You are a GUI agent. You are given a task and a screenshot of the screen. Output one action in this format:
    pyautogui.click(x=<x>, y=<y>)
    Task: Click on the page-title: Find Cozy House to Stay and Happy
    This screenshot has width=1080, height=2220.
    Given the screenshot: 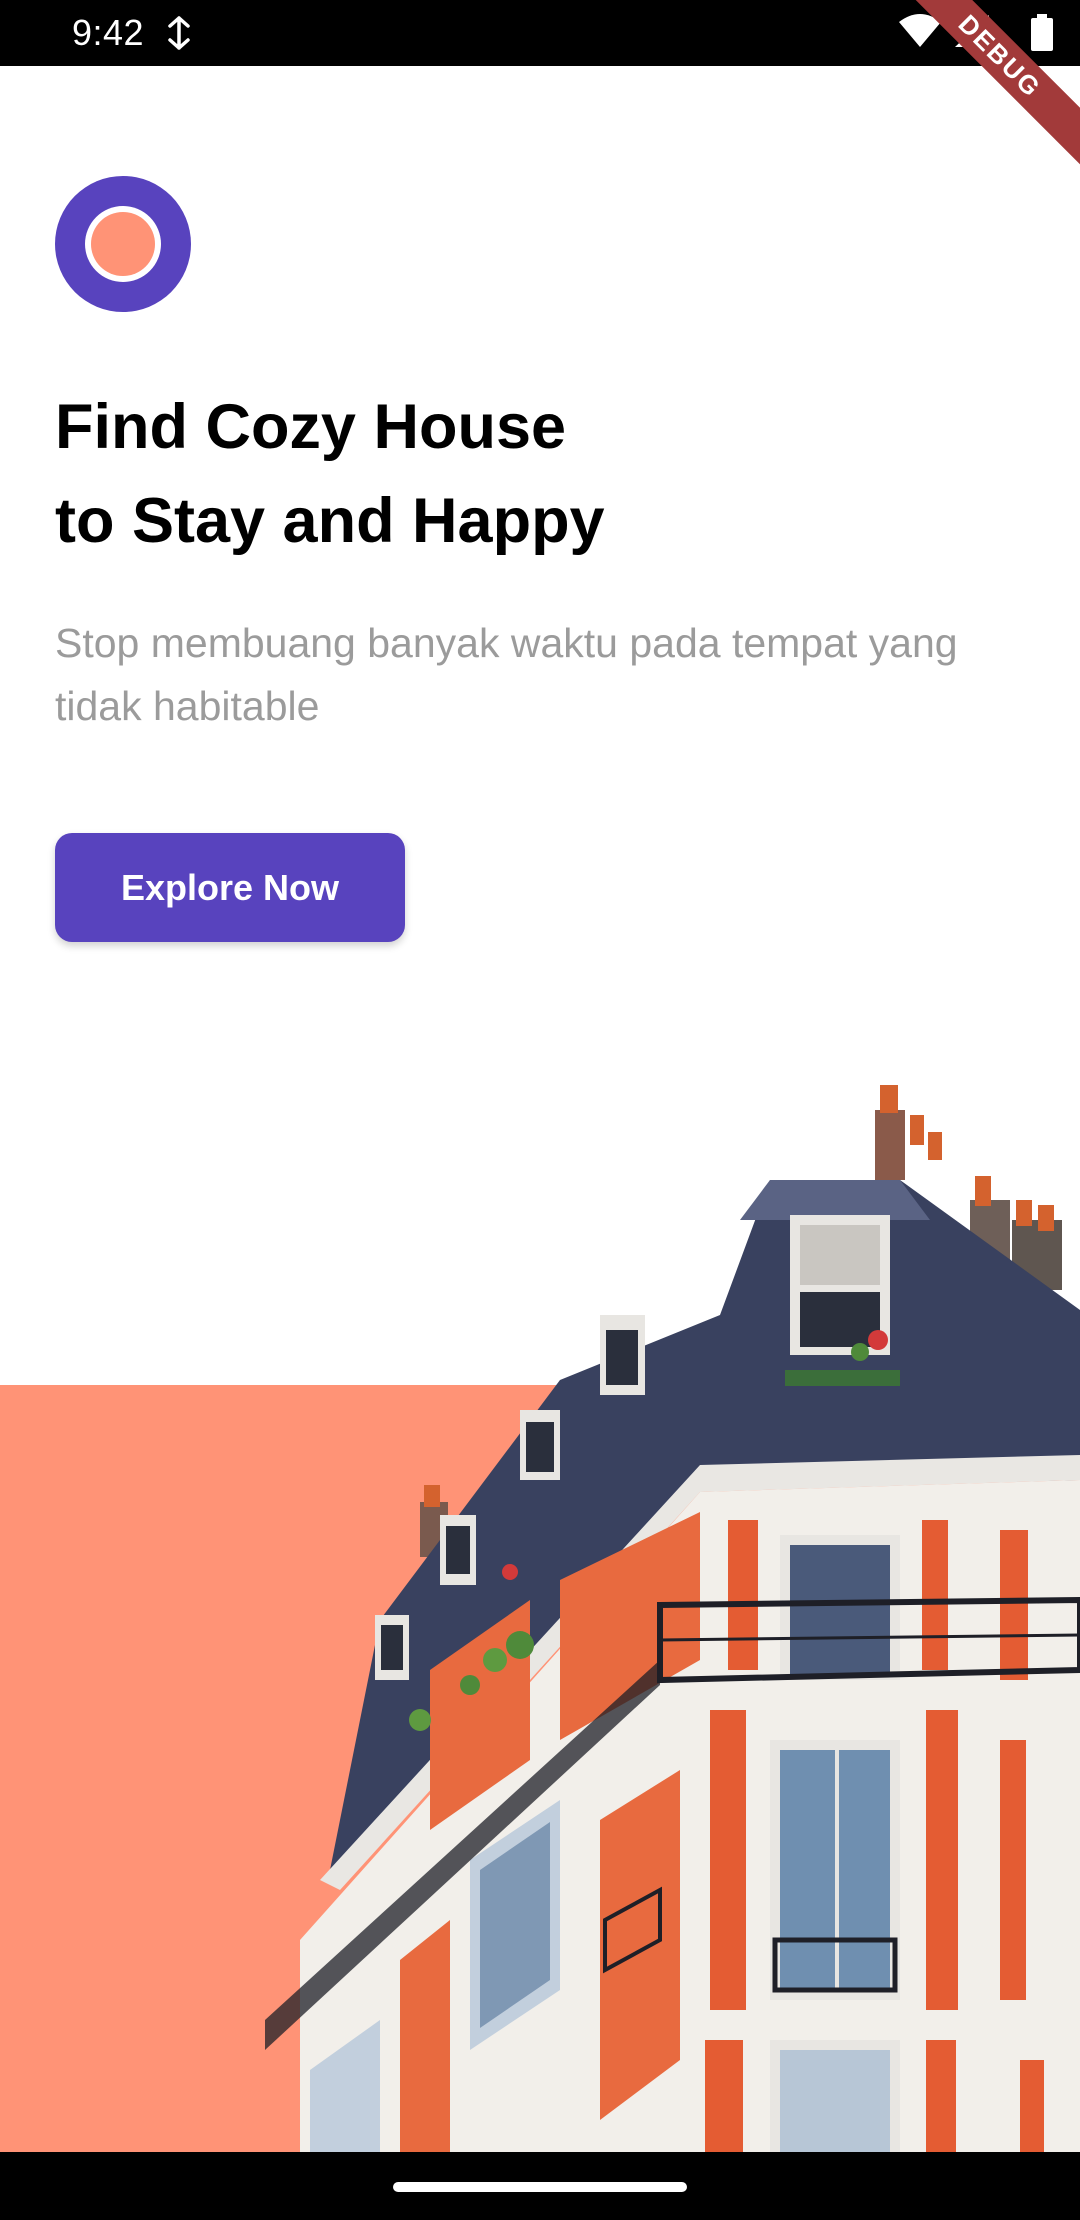 What is the action you would take?
    pyautogui.click(x=505, y=474)
    